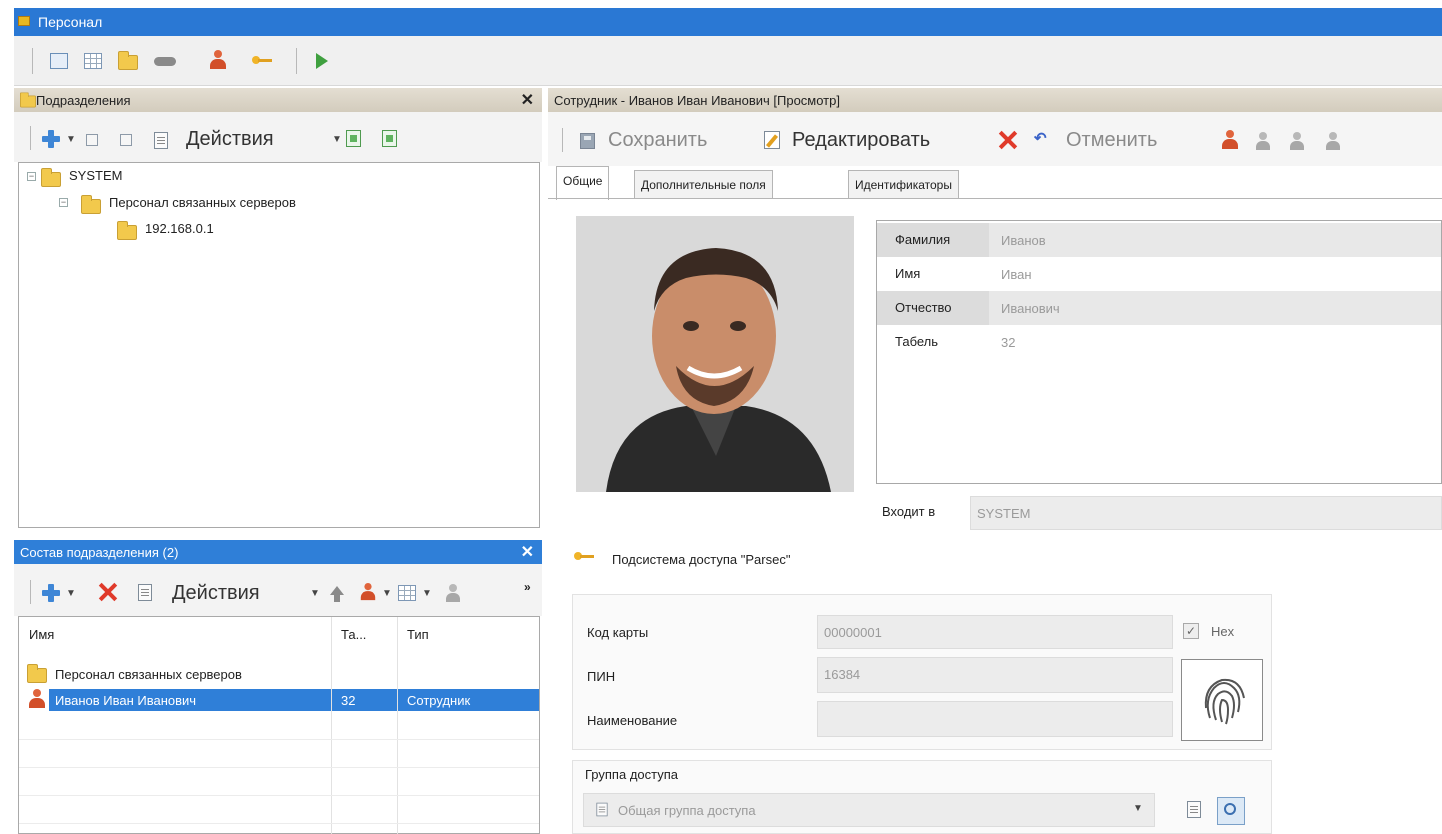  I want to click on tree-node: 192.168.0.1, so click(179, 228).